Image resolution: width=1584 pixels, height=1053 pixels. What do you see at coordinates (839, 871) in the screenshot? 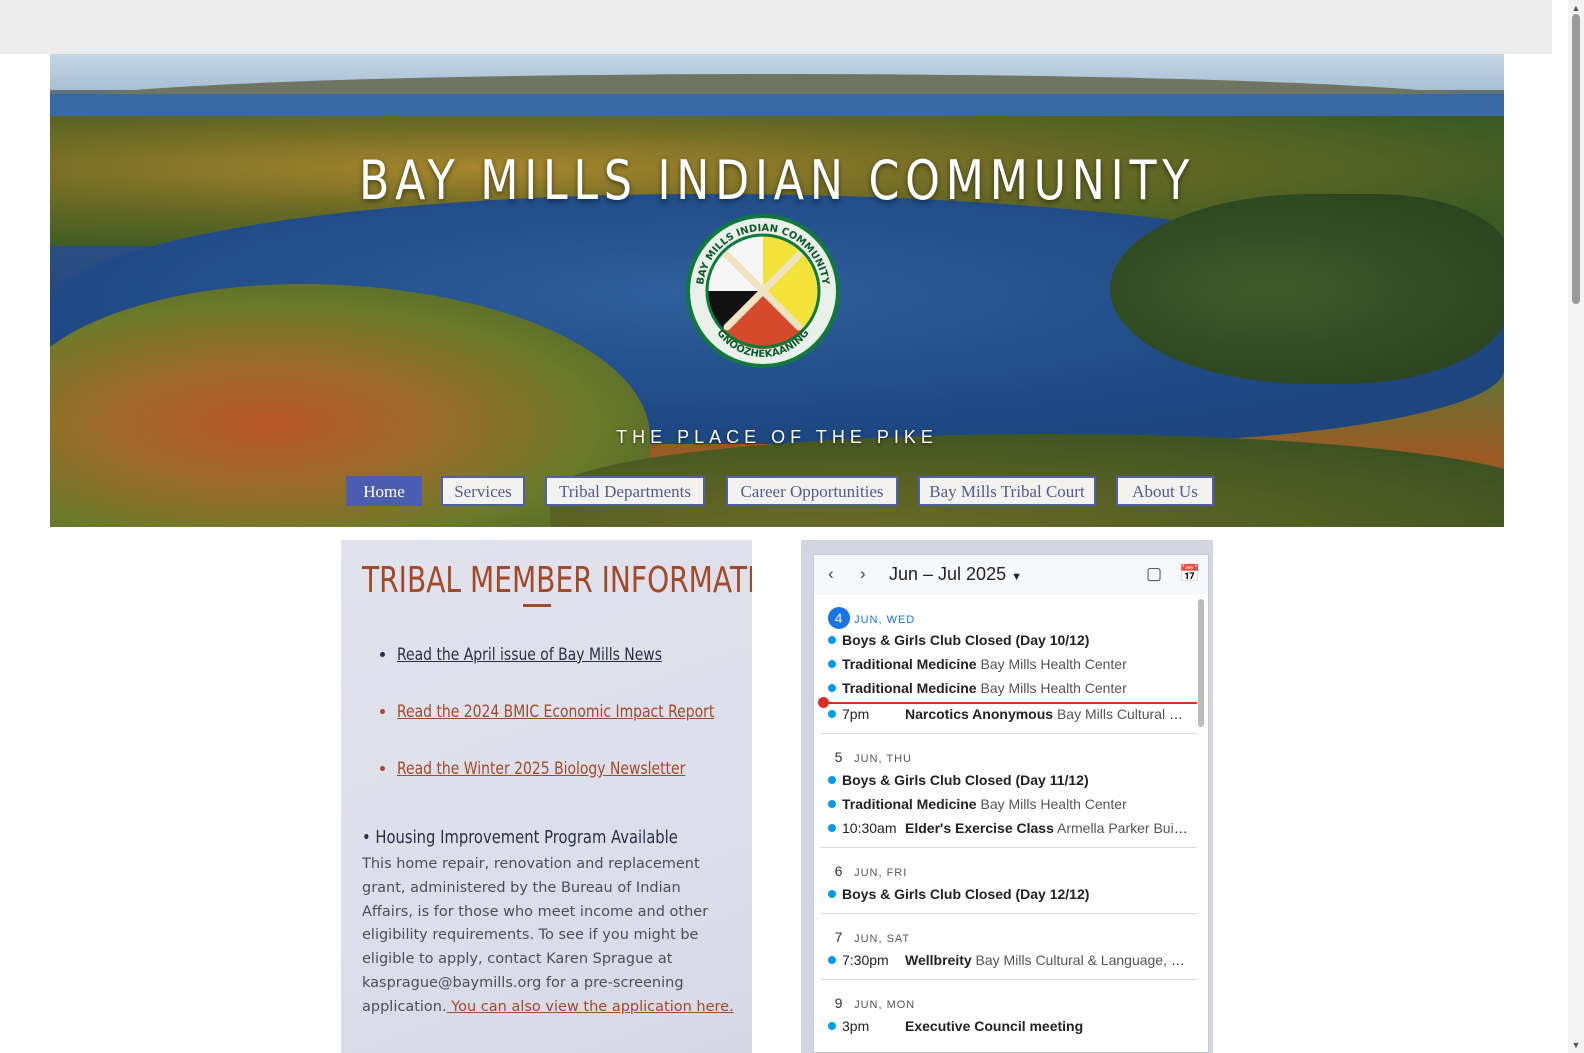
I see `day-number: 6` at bounding box center [839, 871].